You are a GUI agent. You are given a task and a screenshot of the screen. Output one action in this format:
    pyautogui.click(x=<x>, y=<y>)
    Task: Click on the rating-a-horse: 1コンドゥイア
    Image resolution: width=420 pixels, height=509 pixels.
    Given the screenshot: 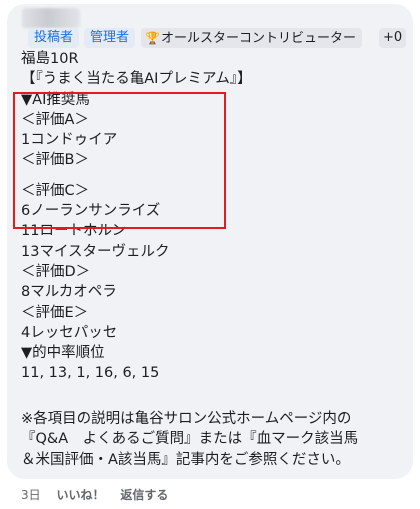 What is the action you would take?
    pyautogui.click(x=69, y=140)
    